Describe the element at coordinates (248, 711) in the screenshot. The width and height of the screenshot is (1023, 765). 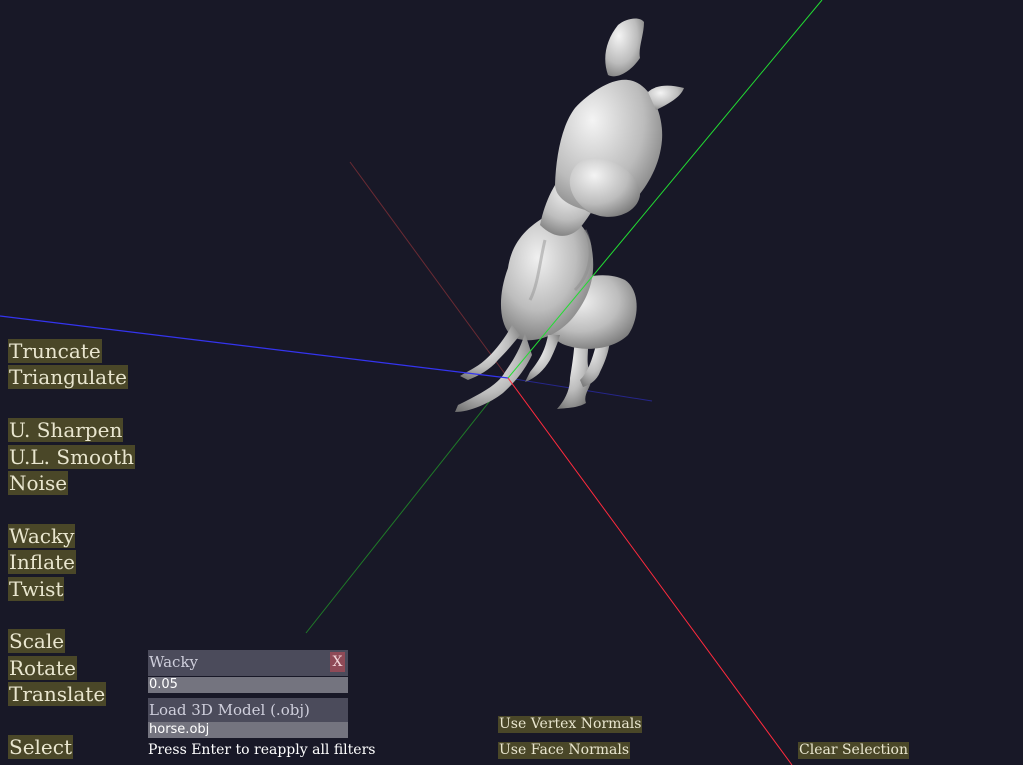
I see `load-model-label: Load 3D Model (.obj)` at that location.